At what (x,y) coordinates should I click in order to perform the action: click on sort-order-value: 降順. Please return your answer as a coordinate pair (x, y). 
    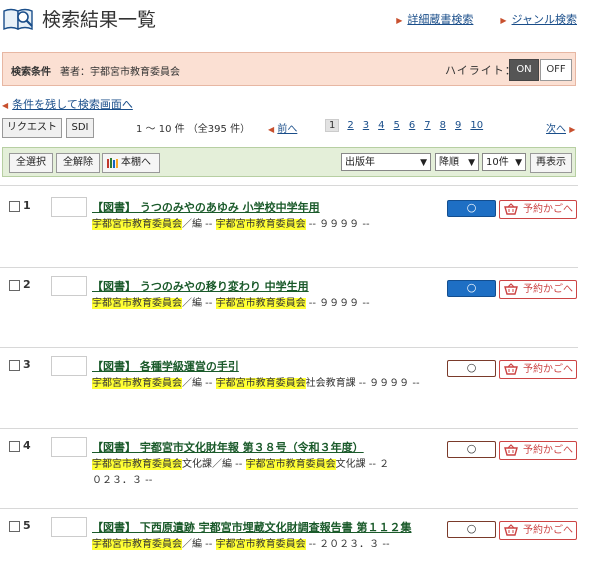
    Looking at the image, I should click on (449, 162).